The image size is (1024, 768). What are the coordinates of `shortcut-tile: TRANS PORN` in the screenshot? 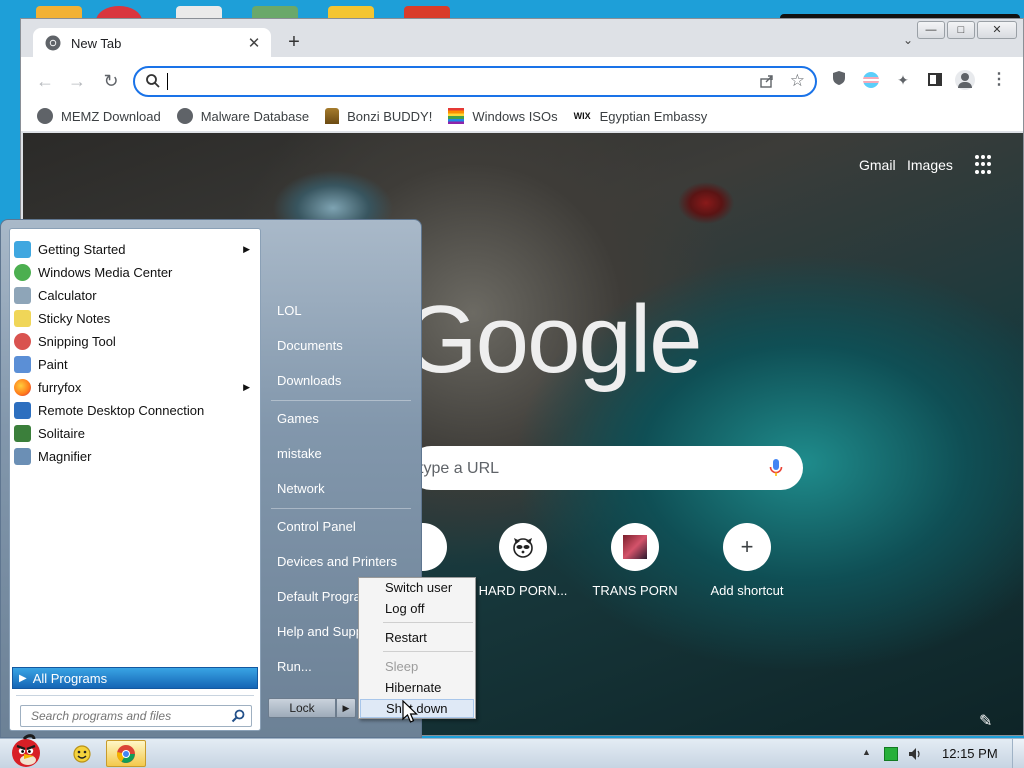 It's located at (635, 560).